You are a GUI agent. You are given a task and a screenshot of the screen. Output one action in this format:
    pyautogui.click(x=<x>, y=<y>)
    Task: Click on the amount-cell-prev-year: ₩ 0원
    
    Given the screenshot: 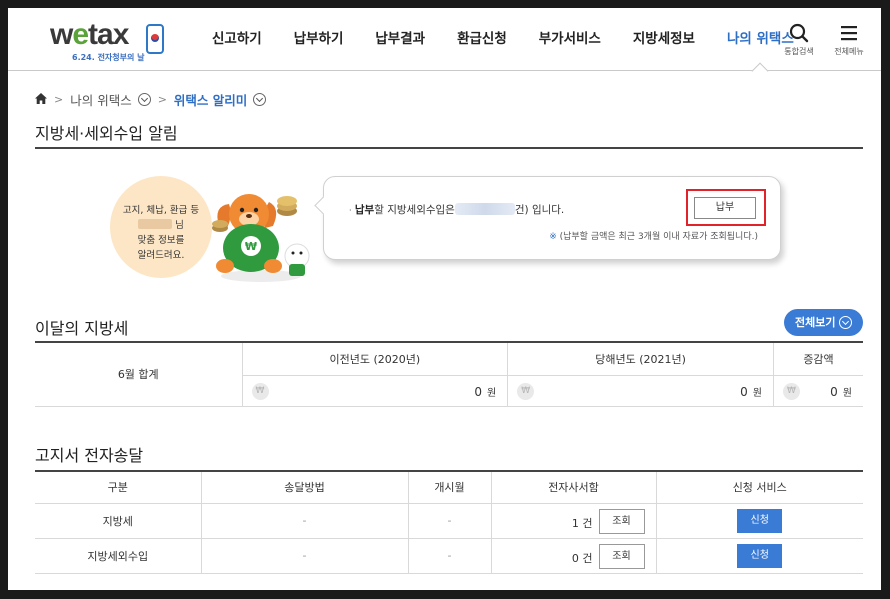 What is the action you would take?
    pyautogui.click(x=375, y=390)
    